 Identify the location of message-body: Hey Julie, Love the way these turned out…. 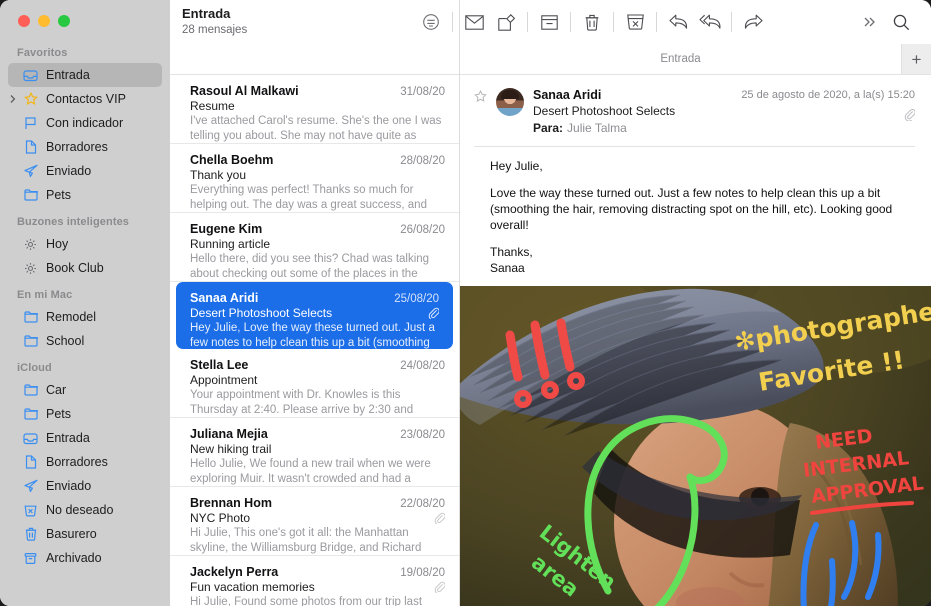
(695, 216).